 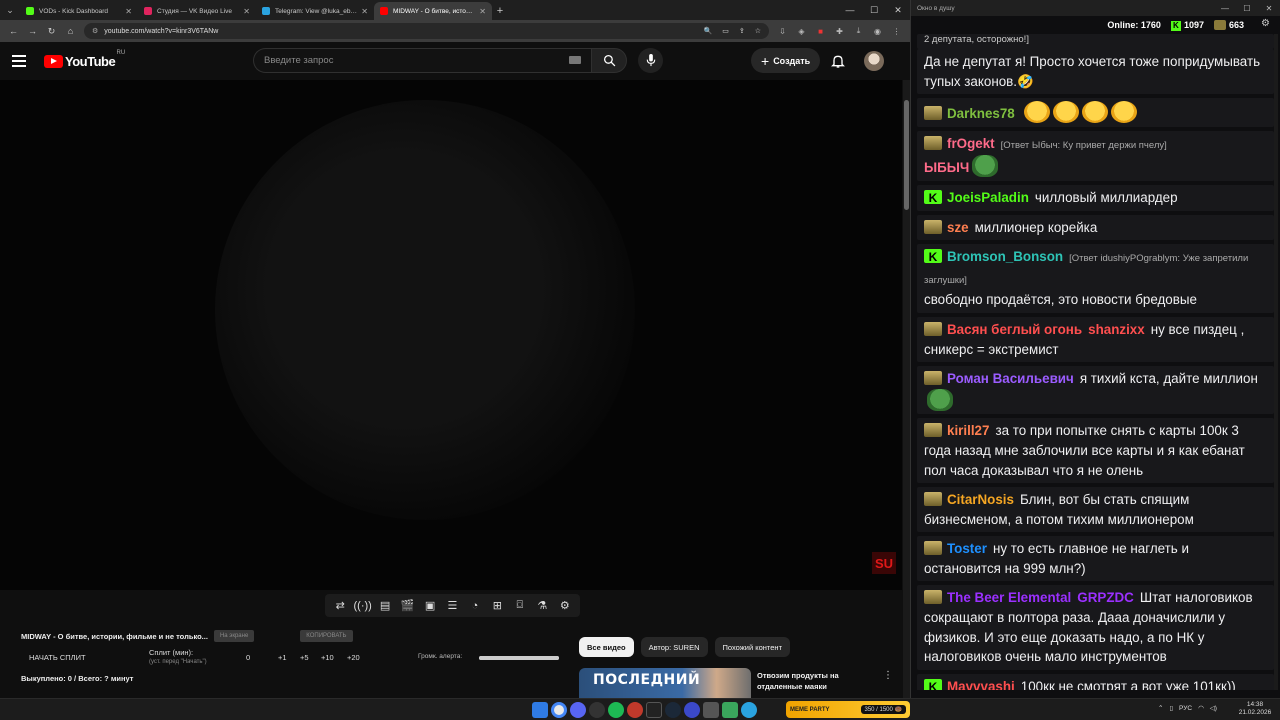 I want to click on chat-settings-icon: ⚙, so click(x=1265, y=23).